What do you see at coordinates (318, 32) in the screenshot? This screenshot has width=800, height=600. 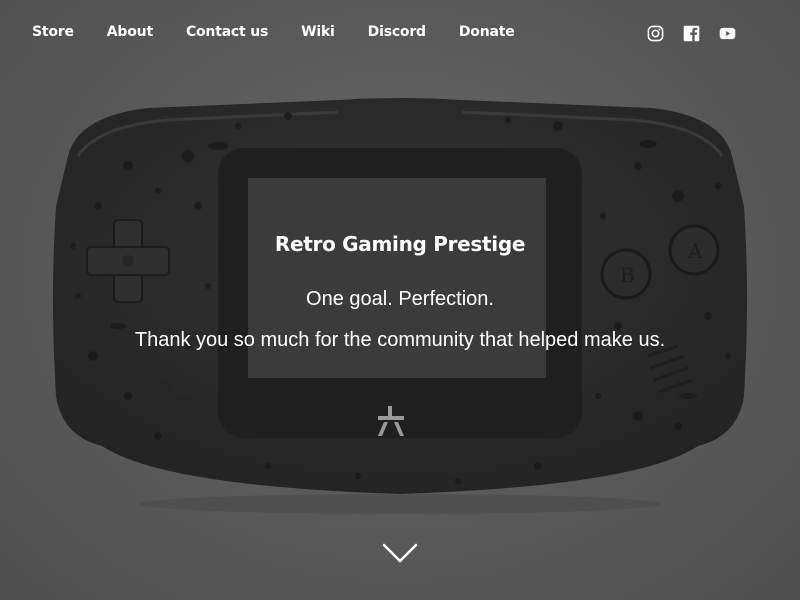 I see `nav-link-wiki: Wiki` at bounding box center [318, 32].